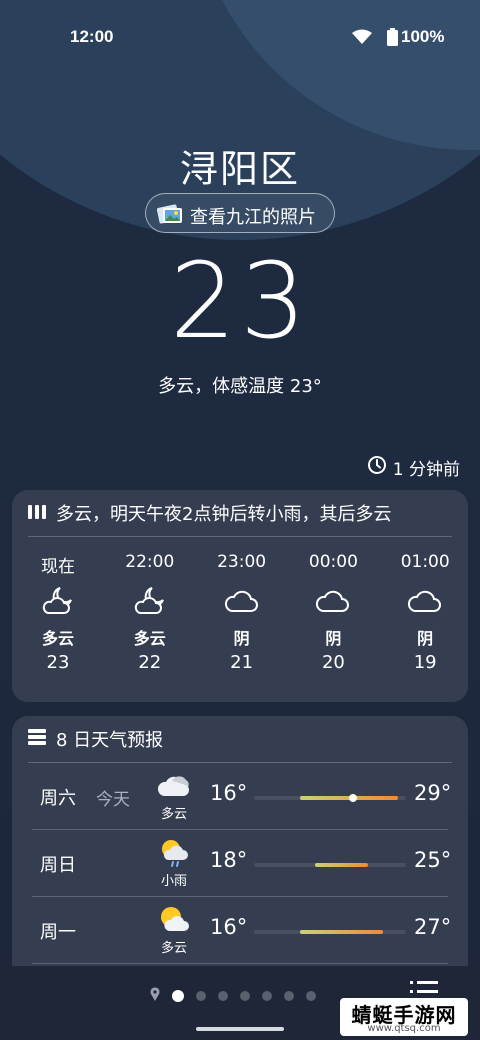 This screenshot has width=480, height=1040. What do you see at coordinates (229, 860) in the screenshot?
I see `low-temperature: 18°` at bounding box center [229, 860].